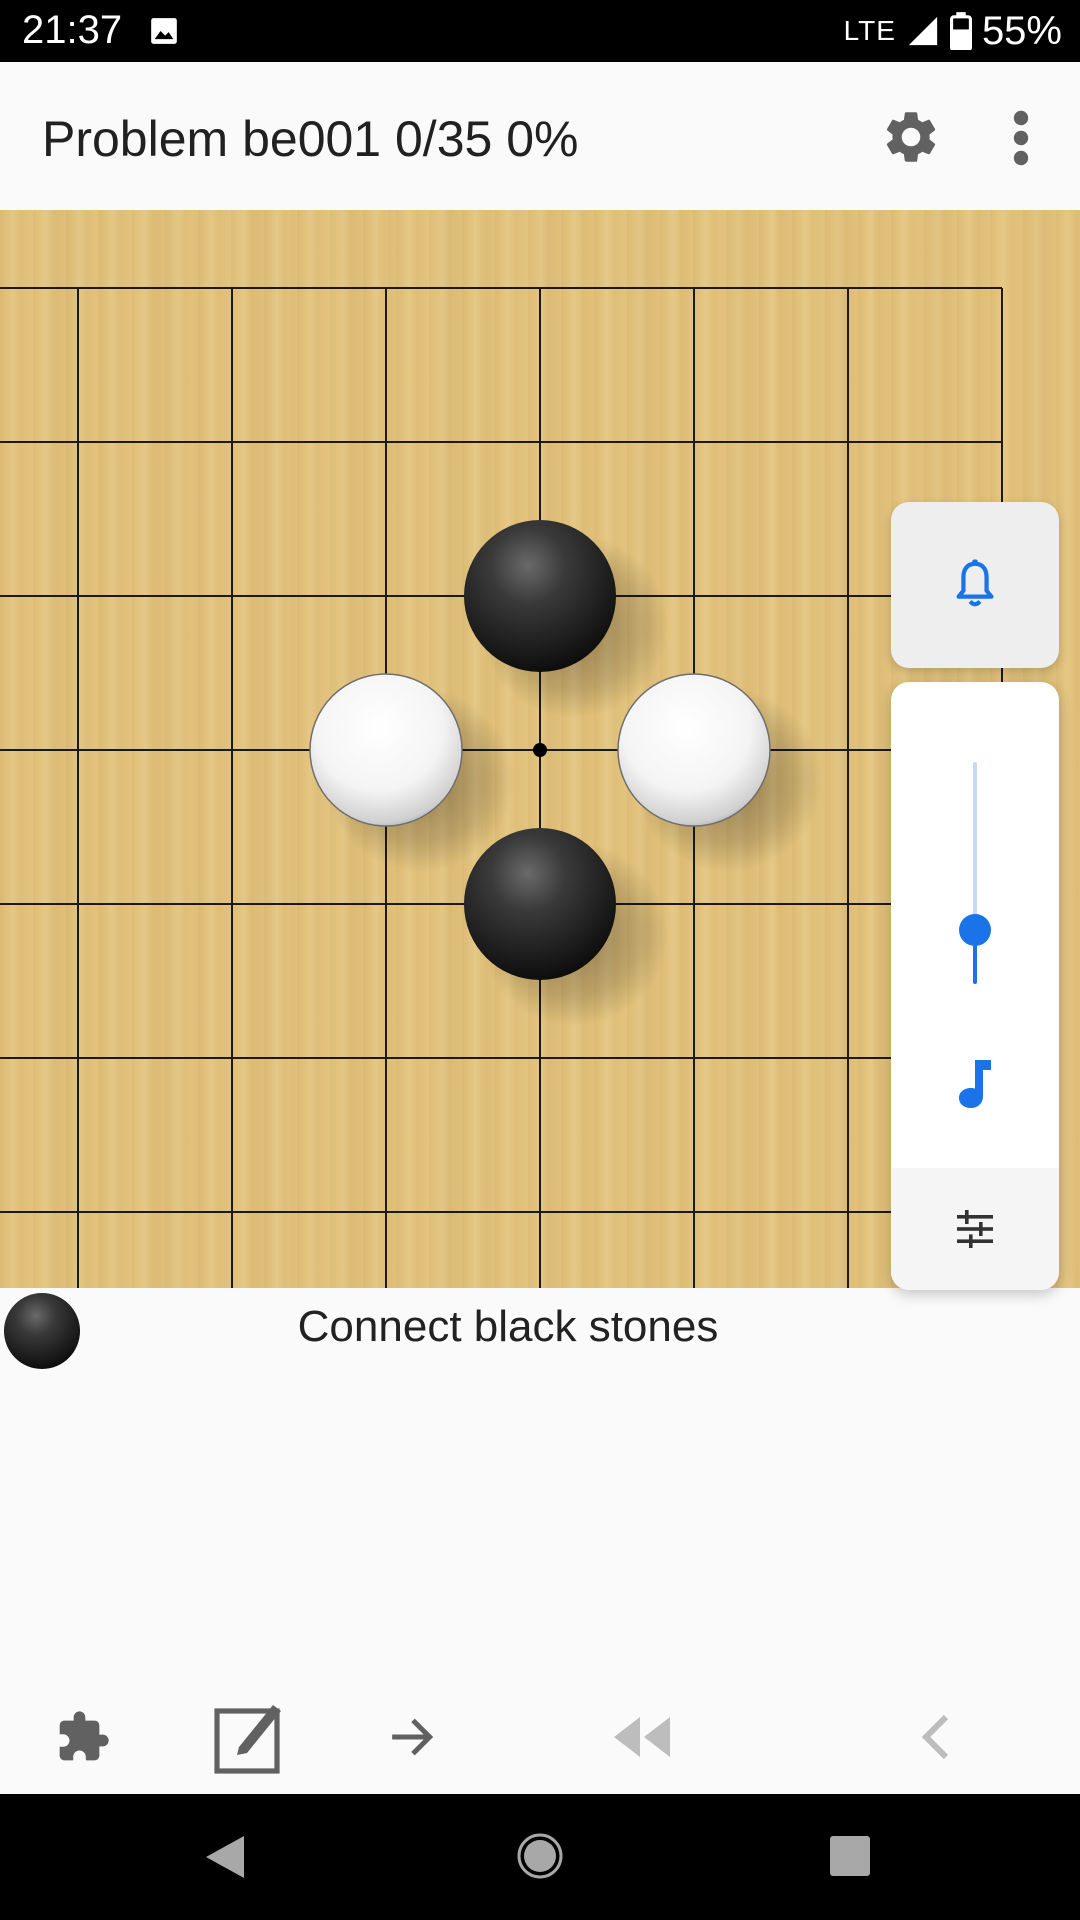 Image resolution: width=1080 pixels, height=1920 pixels. What do you see at coordinates (850, 1856) in the screenshot?
I see `recents-icon` at bounding box center [850, 1856].